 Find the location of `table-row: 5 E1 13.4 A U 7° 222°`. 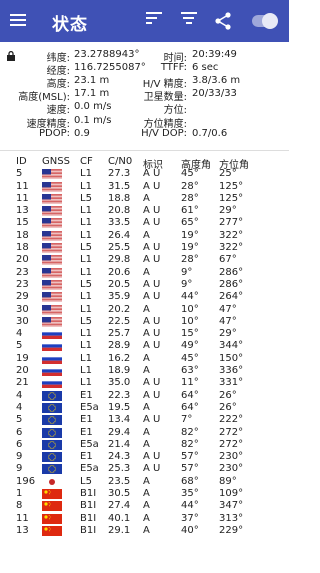

table-row: 5 E1 13.4 A U 7° 222° is located at coordinates (144, 420).